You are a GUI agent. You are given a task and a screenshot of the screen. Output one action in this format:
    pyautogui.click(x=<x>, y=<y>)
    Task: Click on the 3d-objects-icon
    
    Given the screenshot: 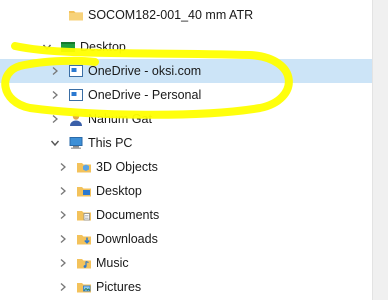 What is the action you would take?
    pyautogui.click(x=84, y=167)
    